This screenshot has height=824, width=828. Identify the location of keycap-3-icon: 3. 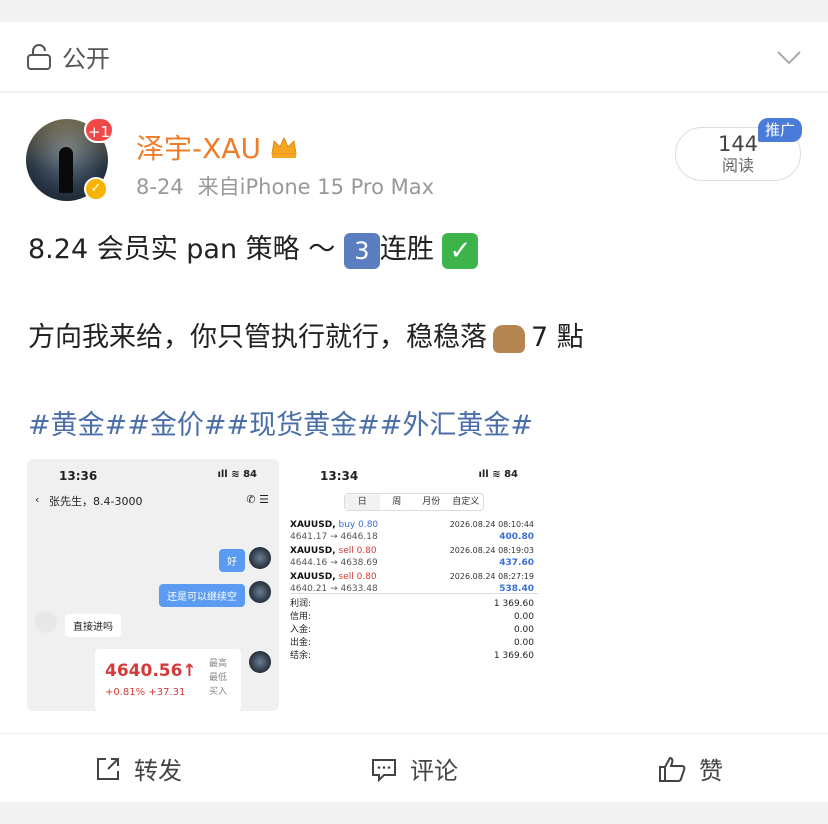
(361, 250).